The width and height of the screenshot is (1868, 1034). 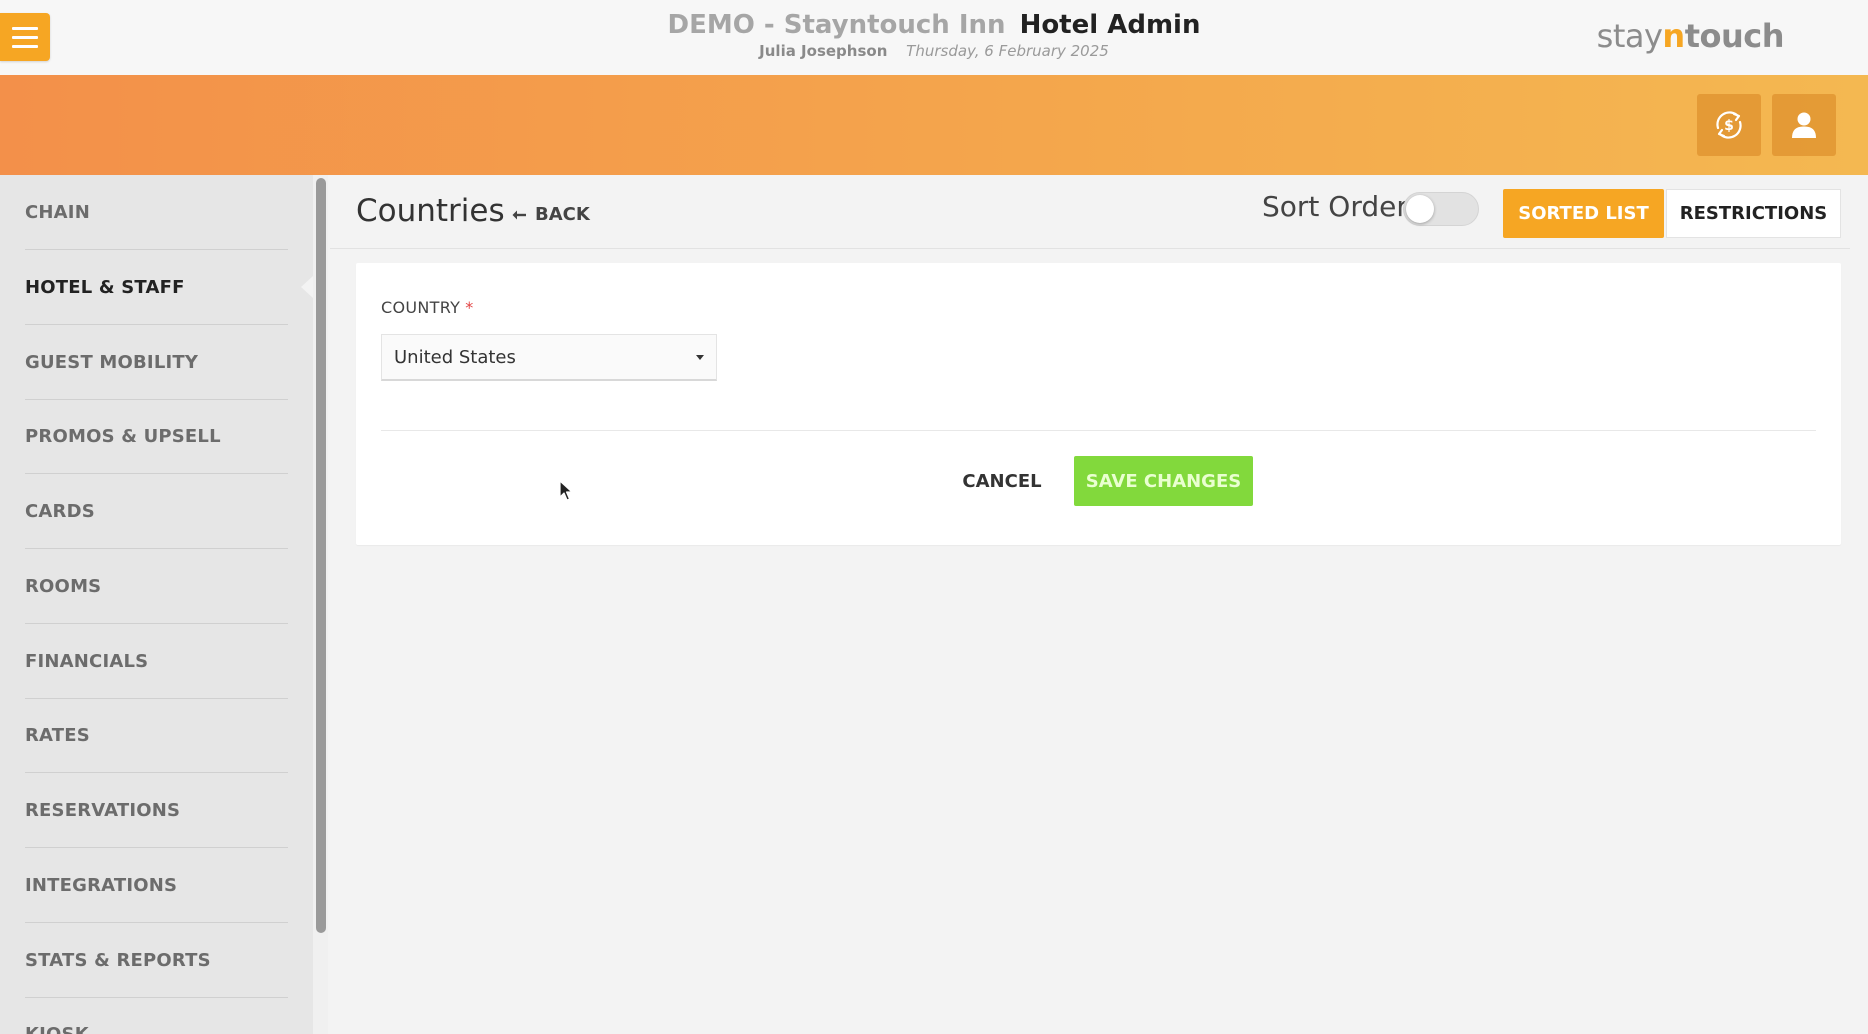 What do you see at coordinates (156, 586) in the screenshot?
I see `sidebar-item-rooms: ROOMS` at bounding box center [156, 586].